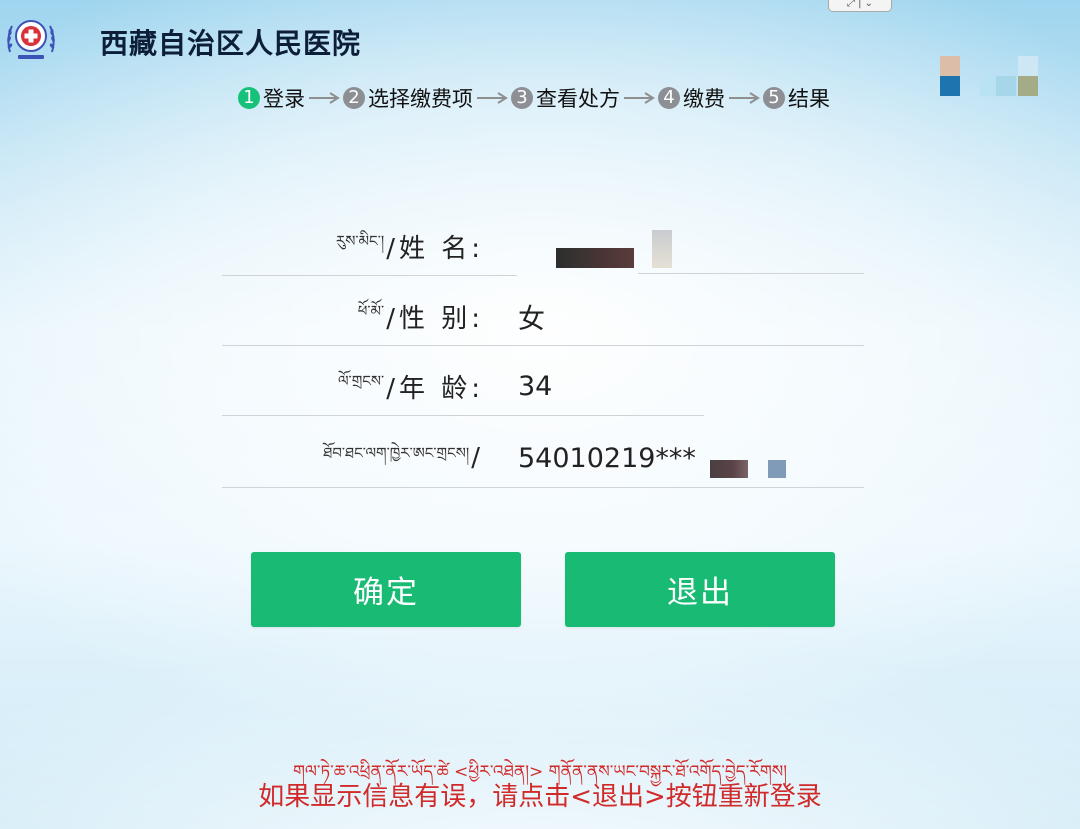 The image size is (1080, 829). What do you see at coordinates (669, 98) in the screenshot?
I see `step-number: 4` at bounding box center [669, 98].